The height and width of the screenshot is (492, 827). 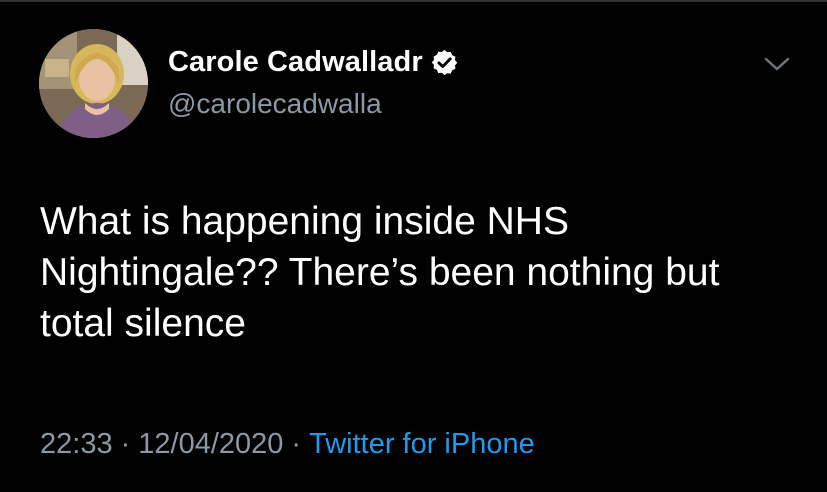 What do you see at coordinates (210, 444) in the screenshot?
I see `tweet-date: 12/04/2020` at bounding box center [210, 444].